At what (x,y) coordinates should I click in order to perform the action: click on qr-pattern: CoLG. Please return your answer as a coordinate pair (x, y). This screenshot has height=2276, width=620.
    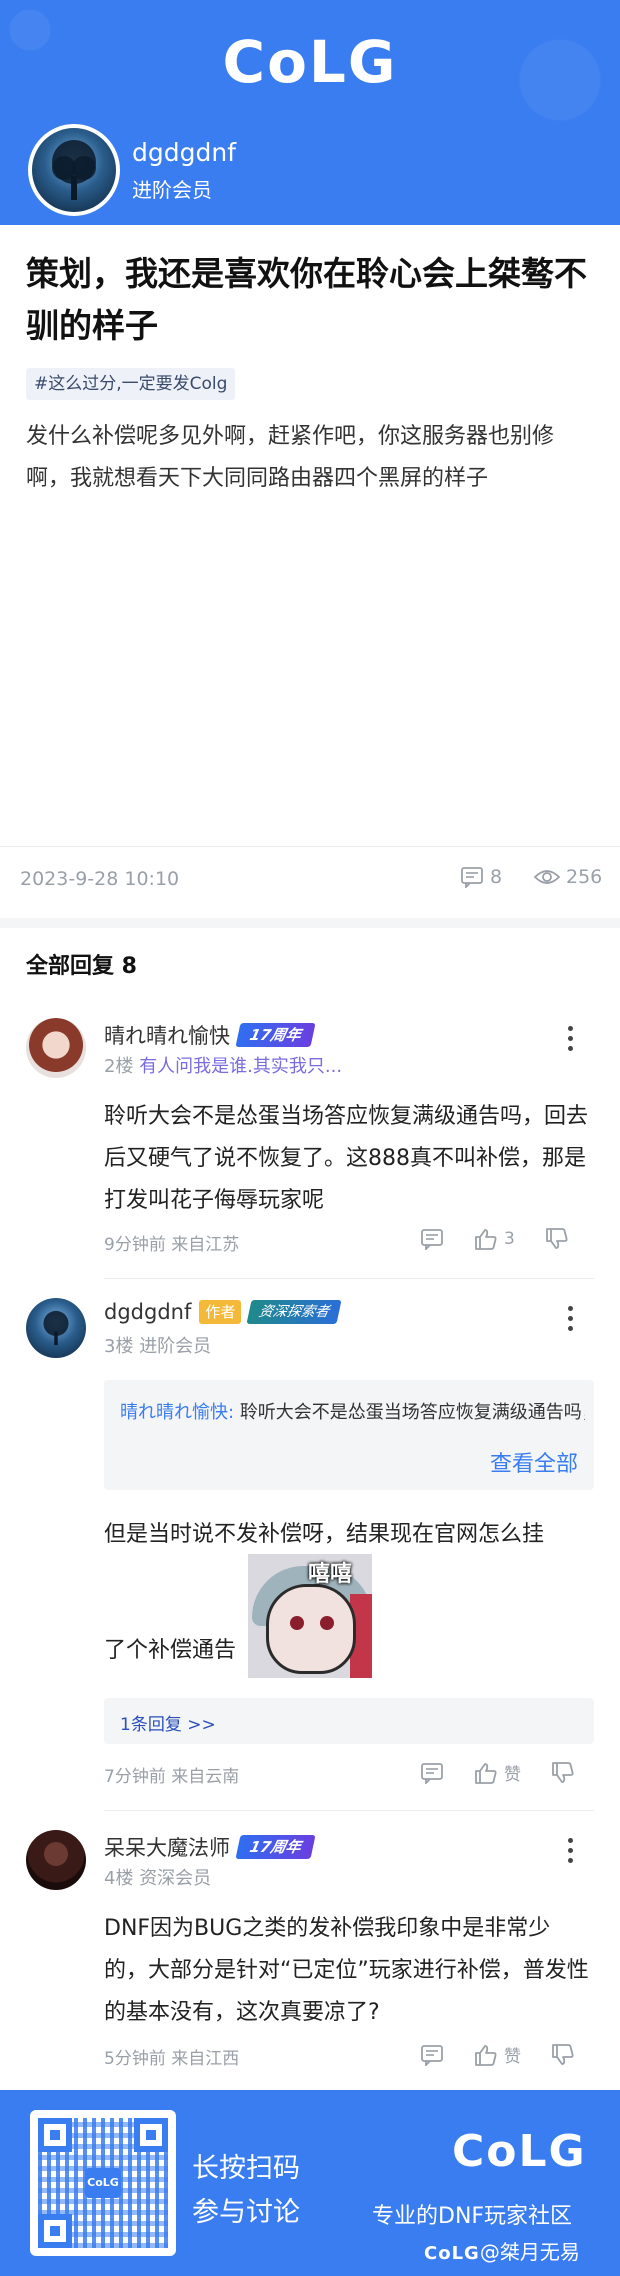
    Looking at the image, I should click on (103, 2183).